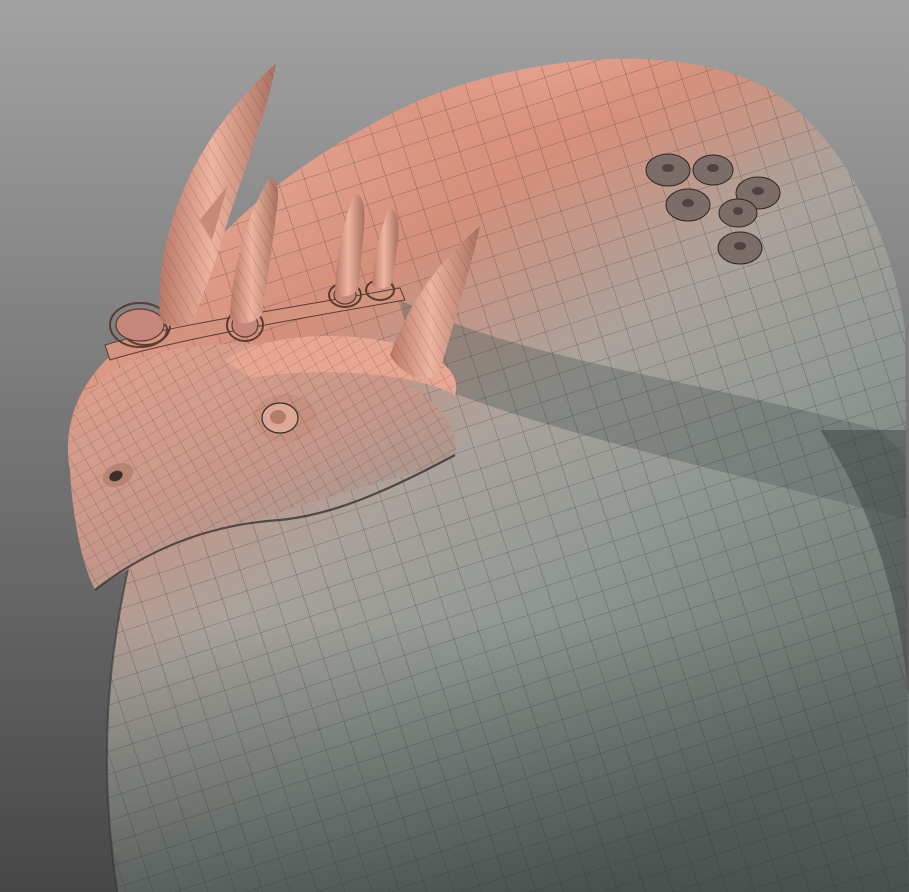 The height and width of the screenshot is (892, 909). What do you see at coordinates (285, 418) in the screenshot?
I see `eye-icon` at bounding box center [285, 418].